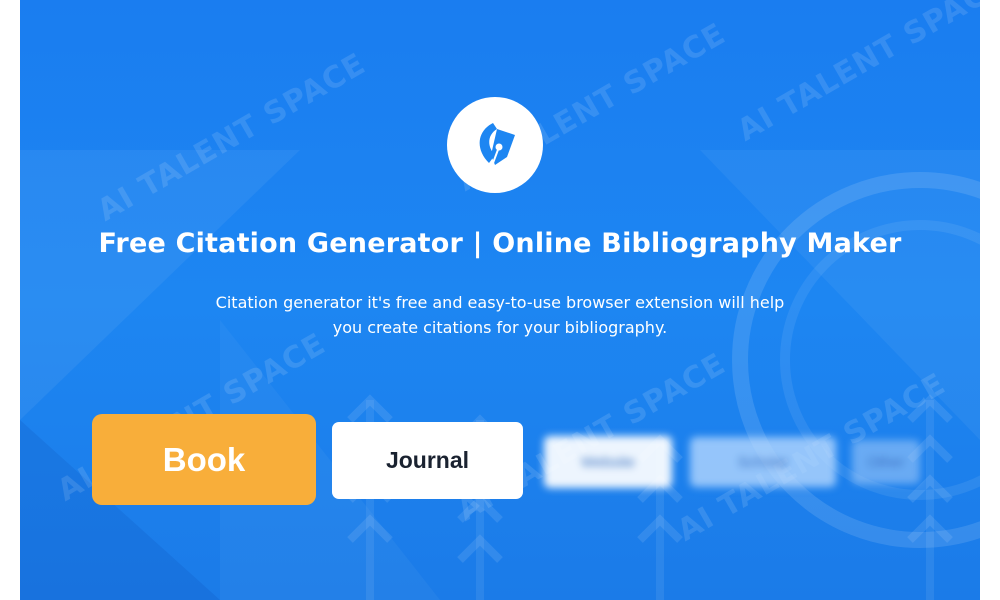 The height and width of the screenshot is (600, 1000). I want to click on source-type-journal-button: Journal, so click(427, 460).